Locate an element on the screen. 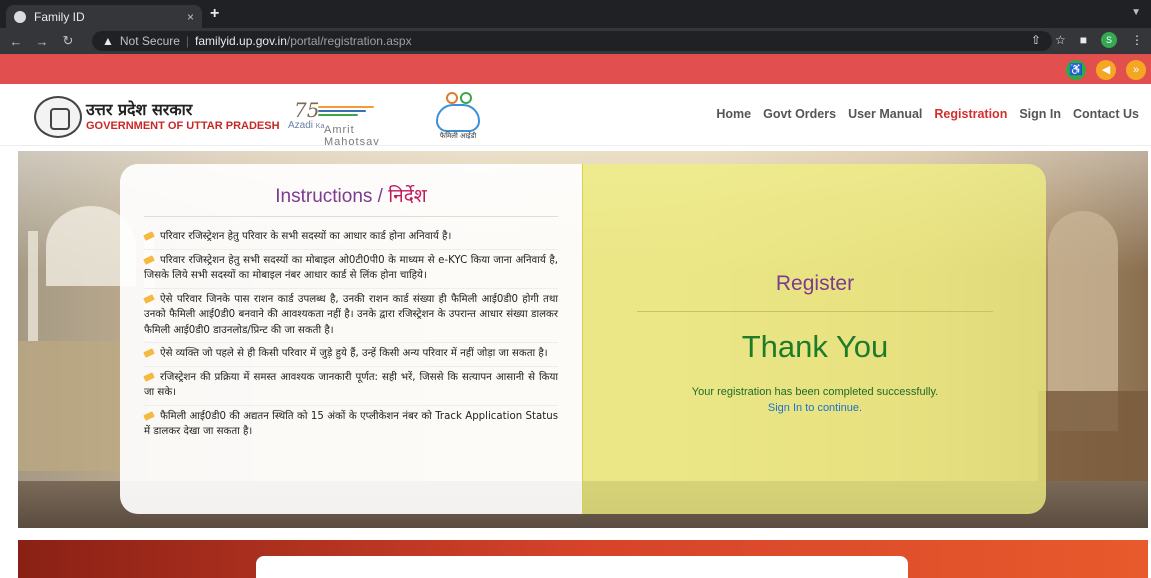 This screenshot has height=578, width=1151. side-panel-icon: ■ is located at coordinates (1083, 40).